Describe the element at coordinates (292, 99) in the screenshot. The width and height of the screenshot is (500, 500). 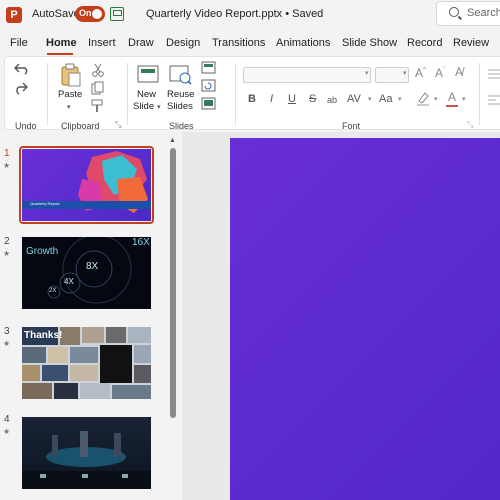
I see `underline-button: U` at that location.